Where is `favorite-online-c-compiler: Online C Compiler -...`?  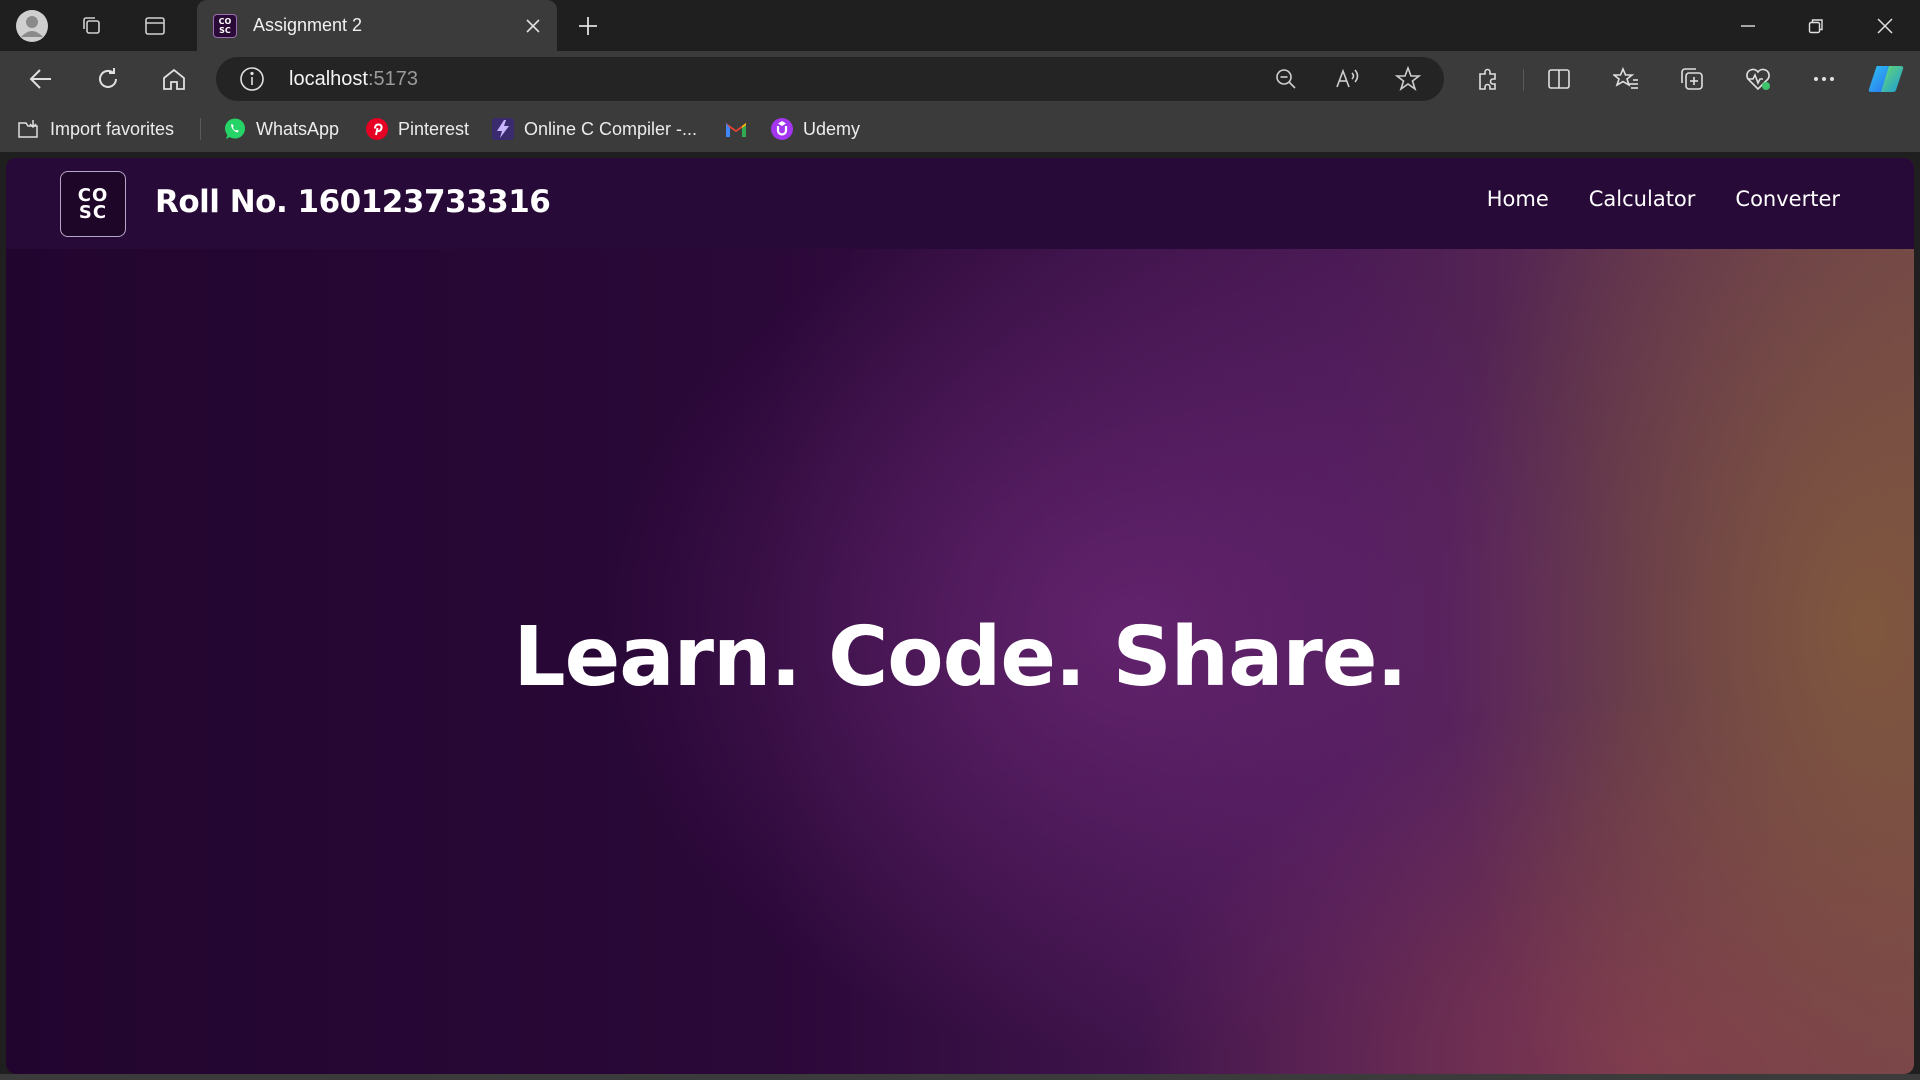
favorite-online-c-compiler: Online C Compiler -... is located at coordinates (594, 129).